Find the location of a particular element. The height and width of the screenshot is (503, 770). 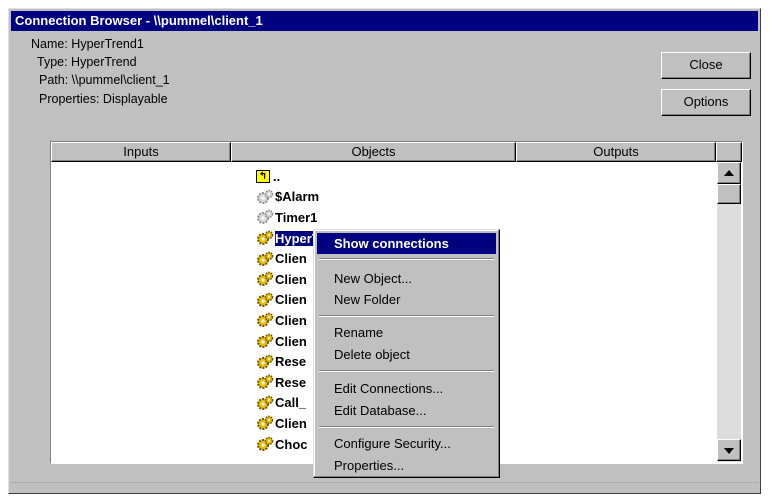

menu-item-show-connections: Show connections is located at coordinates (406, 243).